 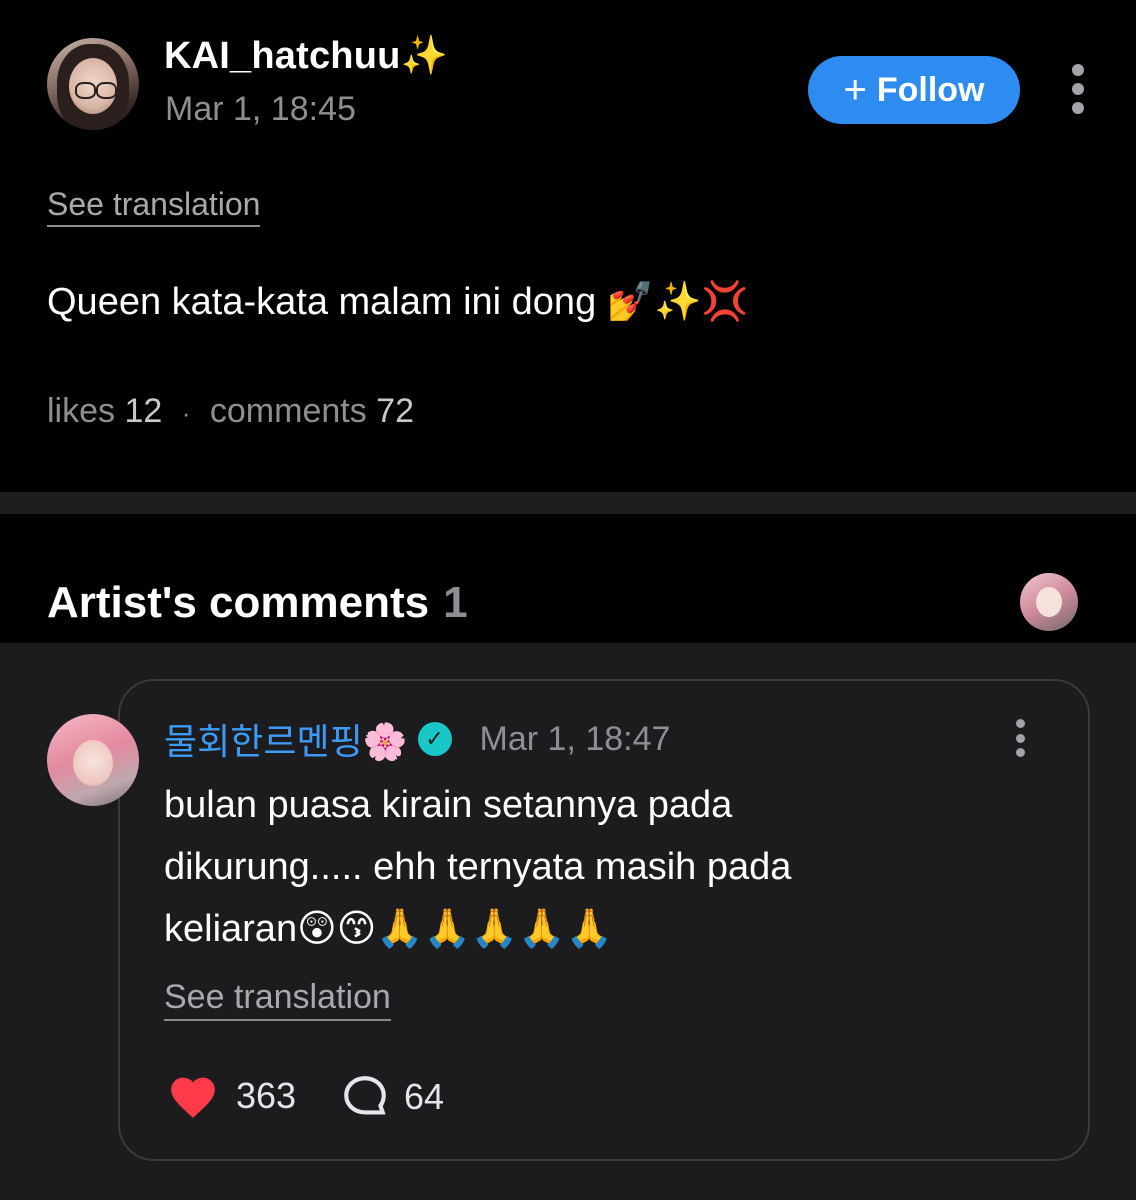 What do you see at coordinates (306, 56) in the screenshot?
I see `author-username: KAI_hatchuu✨` at bounding box center [306, 56].